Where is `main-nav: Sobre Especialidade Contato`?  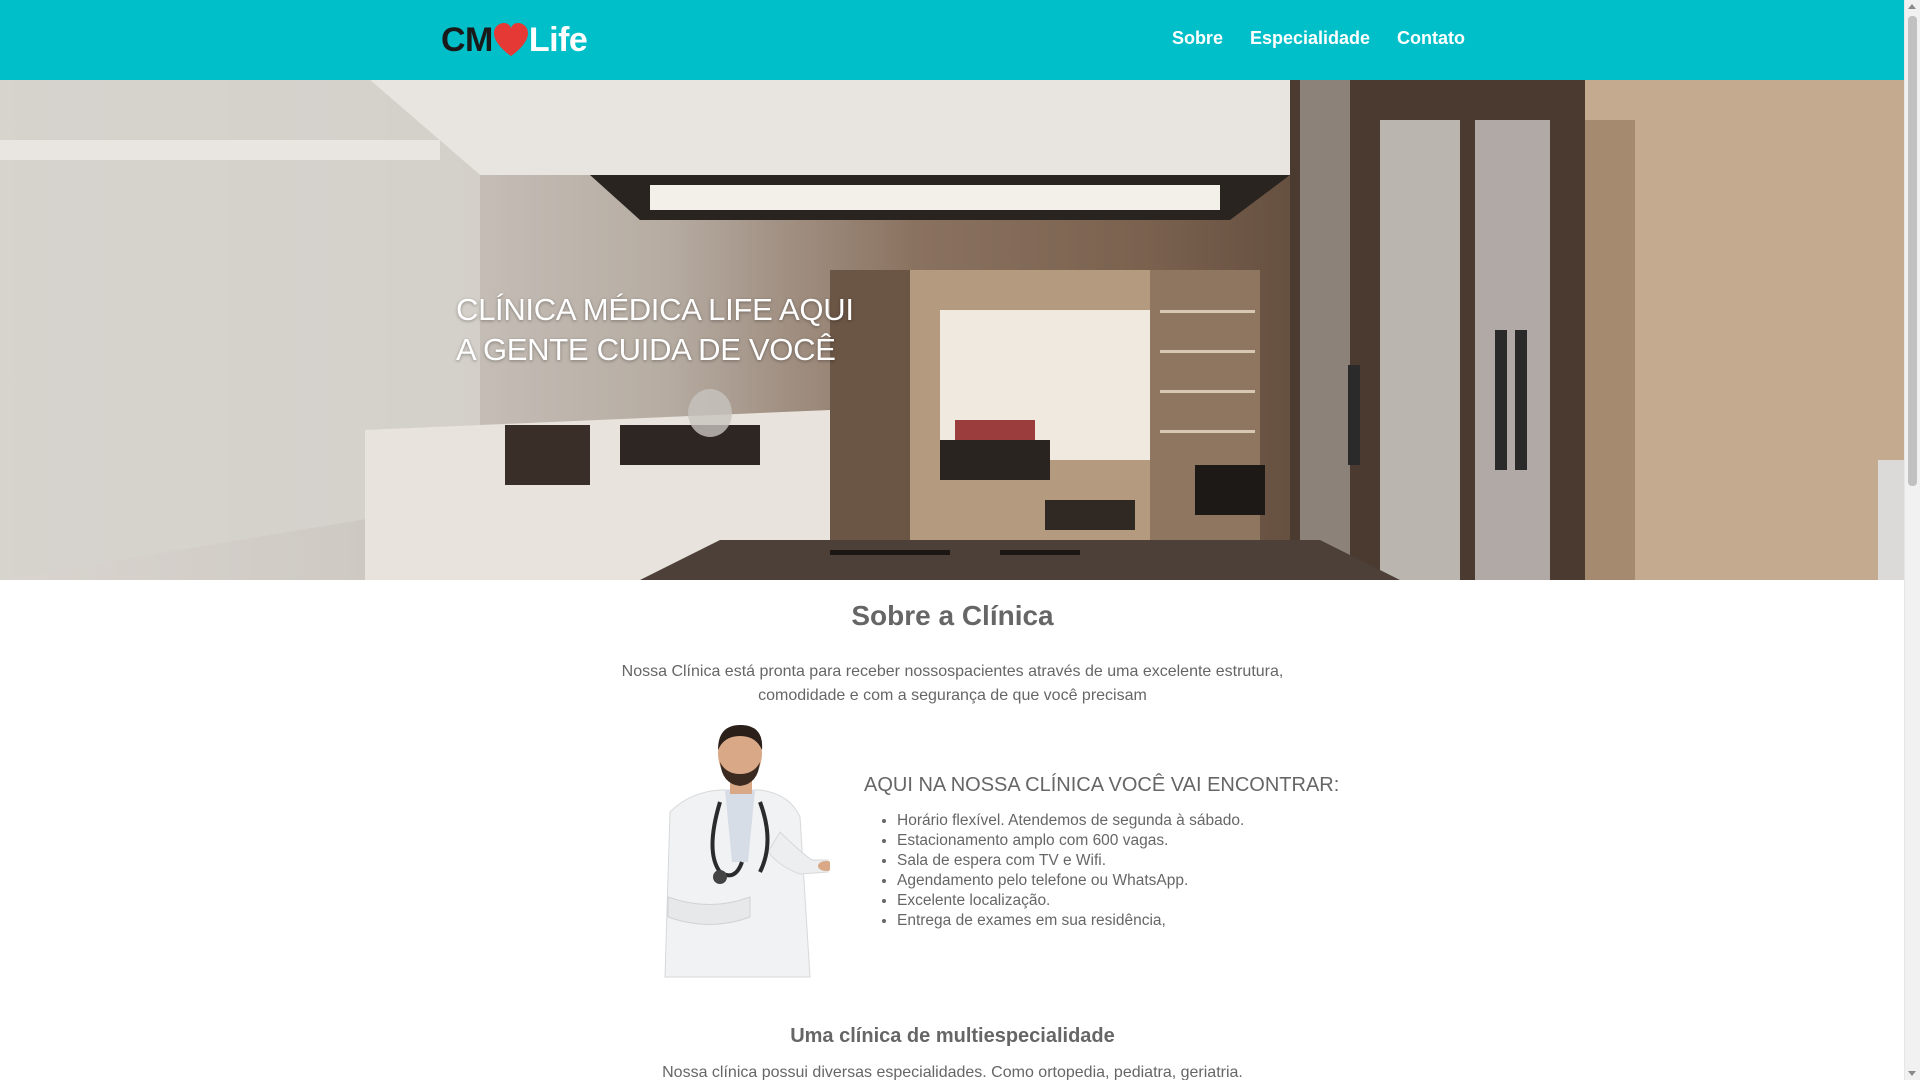
main-nav: Sobre Especialidade Contato is located at coordinates (1318, 38).